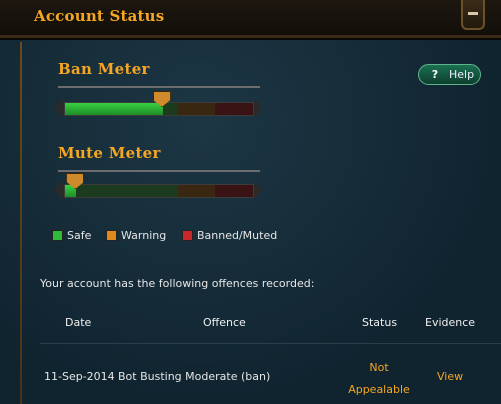 This screenshot has height=404, width=501. I want to click on mute-meter, so click(158, 186).